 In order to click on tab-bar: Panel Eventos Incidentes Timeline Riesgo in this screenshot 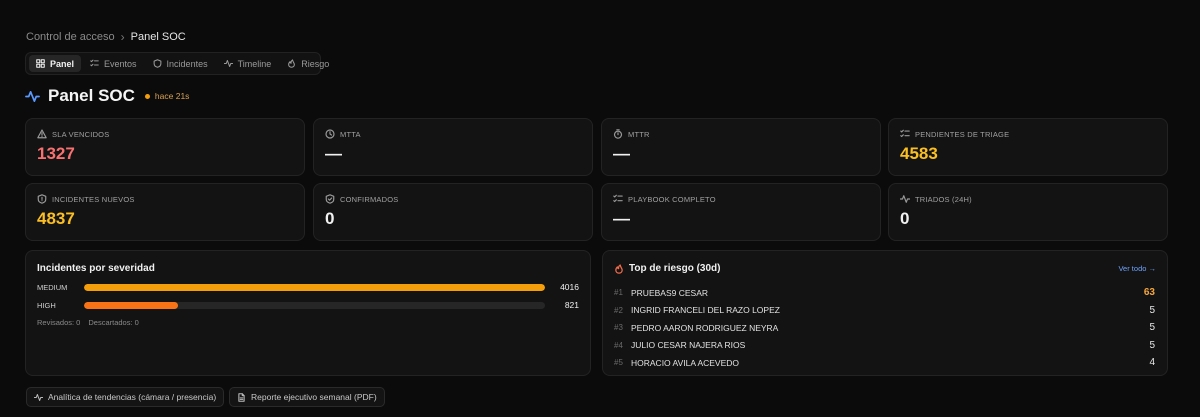, I will do `click(177, 63)`.